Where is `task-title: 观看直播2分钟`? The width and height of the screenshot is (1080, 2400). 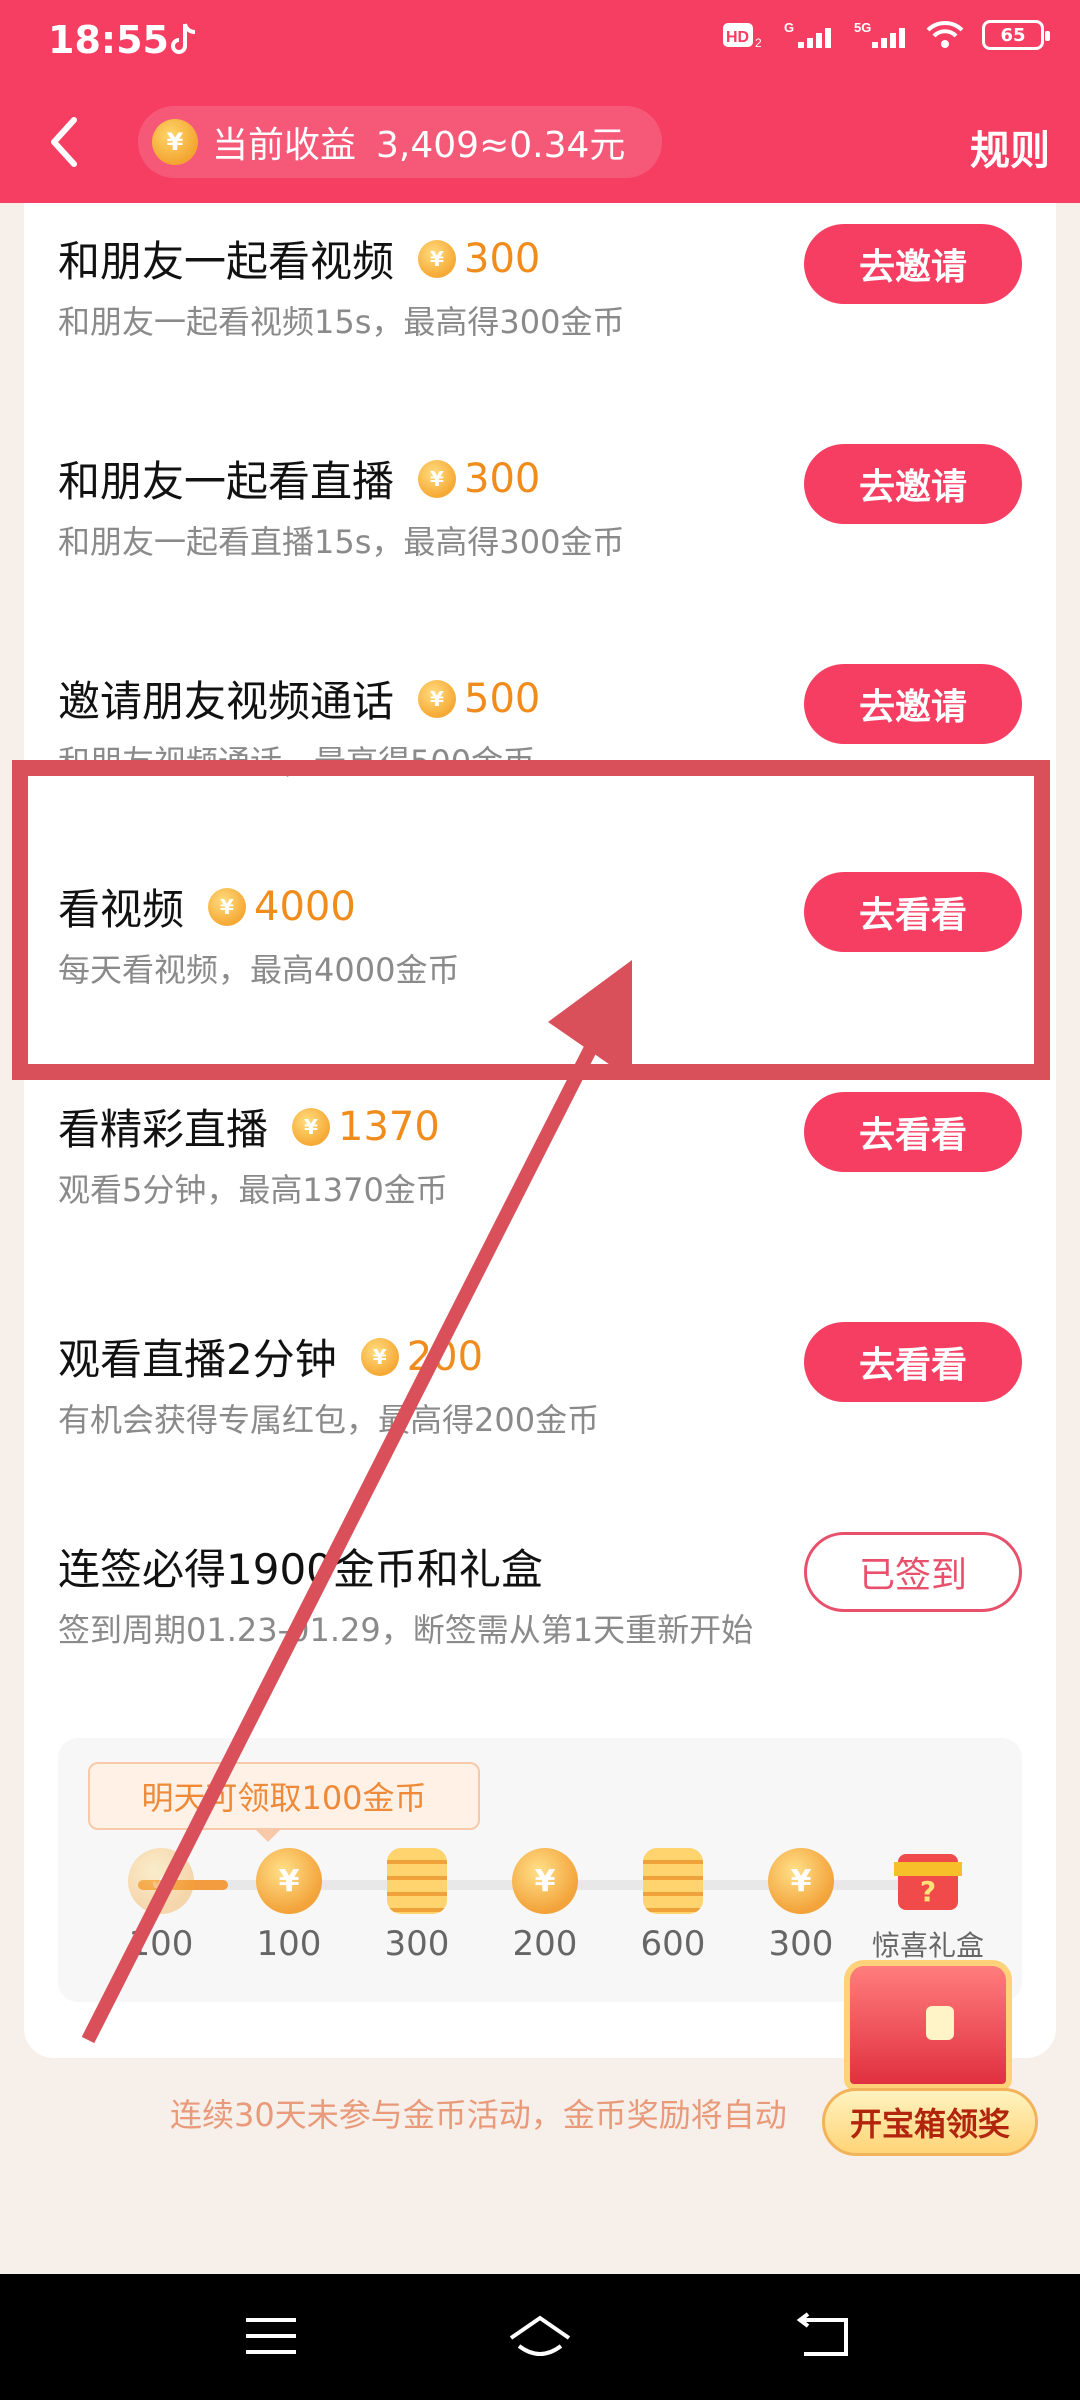
task-title: 观看直播2分钟 is located at coordinates (197, 1359).